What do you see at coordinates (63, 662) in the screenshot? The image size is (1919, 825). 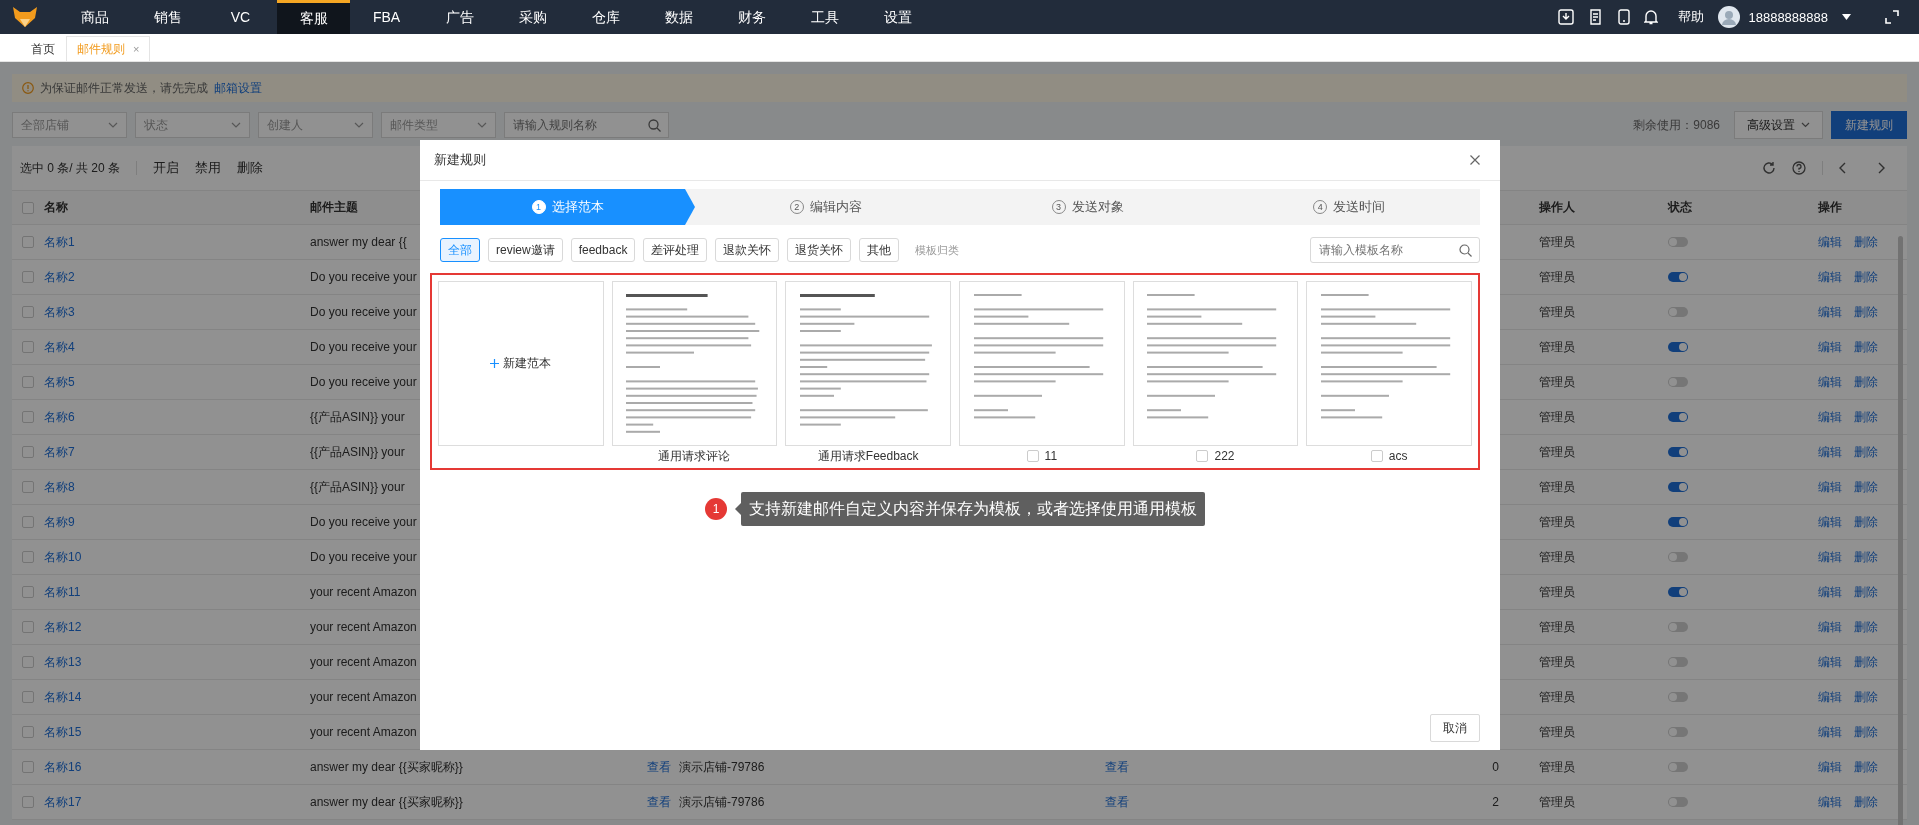 I see `rule-name-link: 名称13` at bounding box center [63, 662].